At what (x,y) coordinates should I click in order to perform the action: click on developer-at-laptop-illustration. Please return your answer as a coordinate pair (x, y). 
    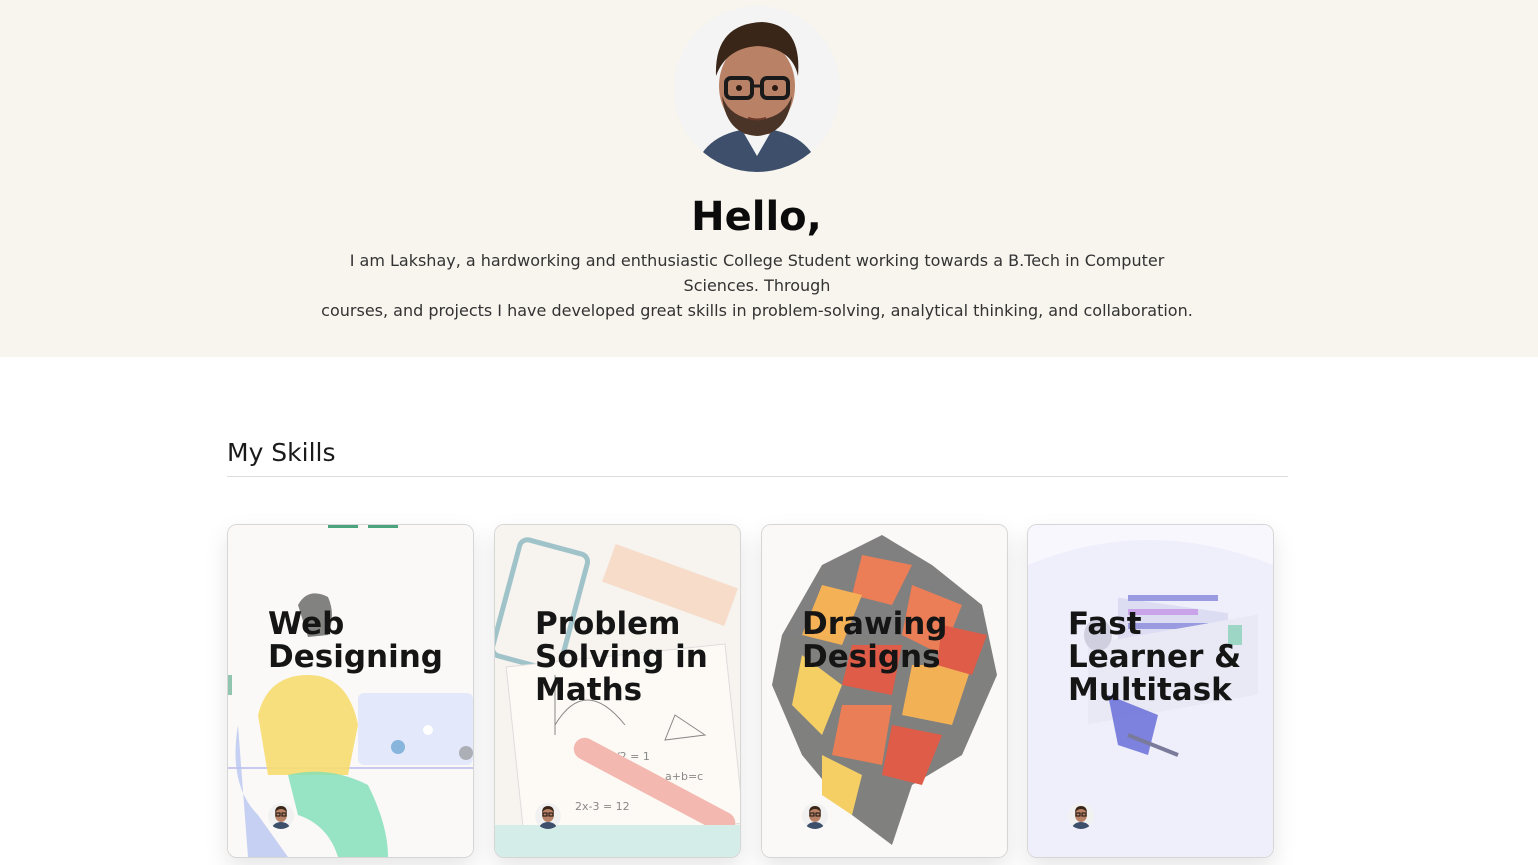
    Looking at the image, I should click on (350, 691).